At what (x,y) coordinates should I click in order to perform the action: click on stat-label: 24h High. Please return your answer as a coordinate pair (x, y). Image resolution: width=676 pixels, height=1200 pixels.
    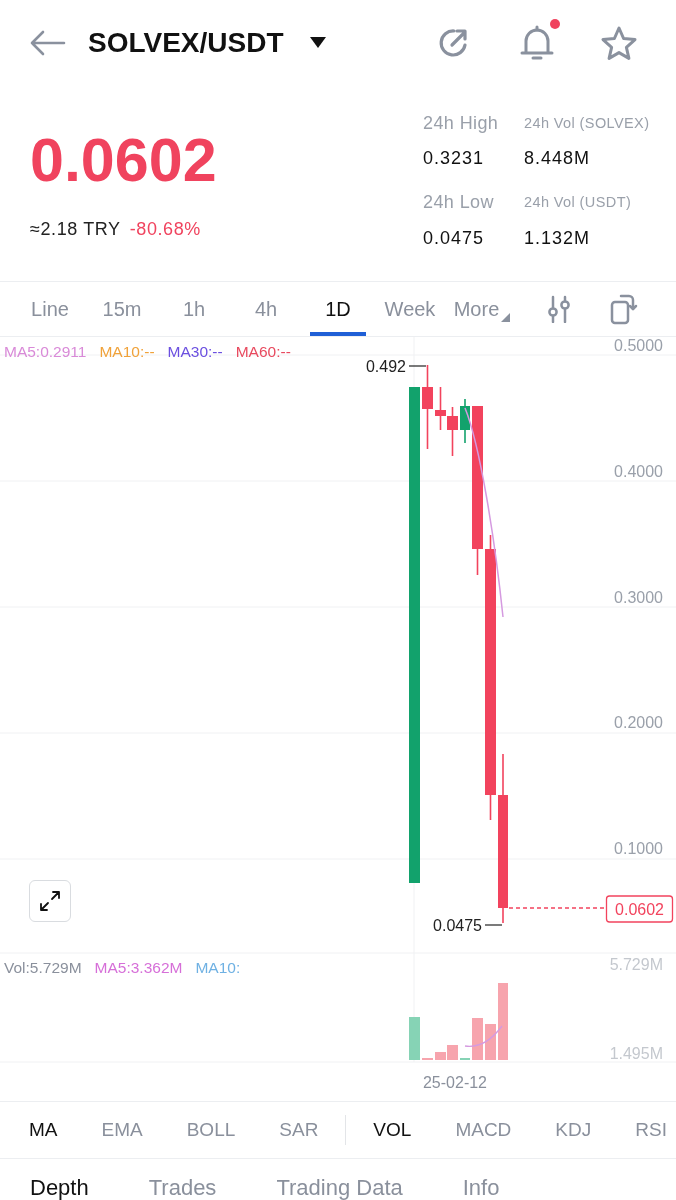
    Looking at the image, I should click on (461, 123).